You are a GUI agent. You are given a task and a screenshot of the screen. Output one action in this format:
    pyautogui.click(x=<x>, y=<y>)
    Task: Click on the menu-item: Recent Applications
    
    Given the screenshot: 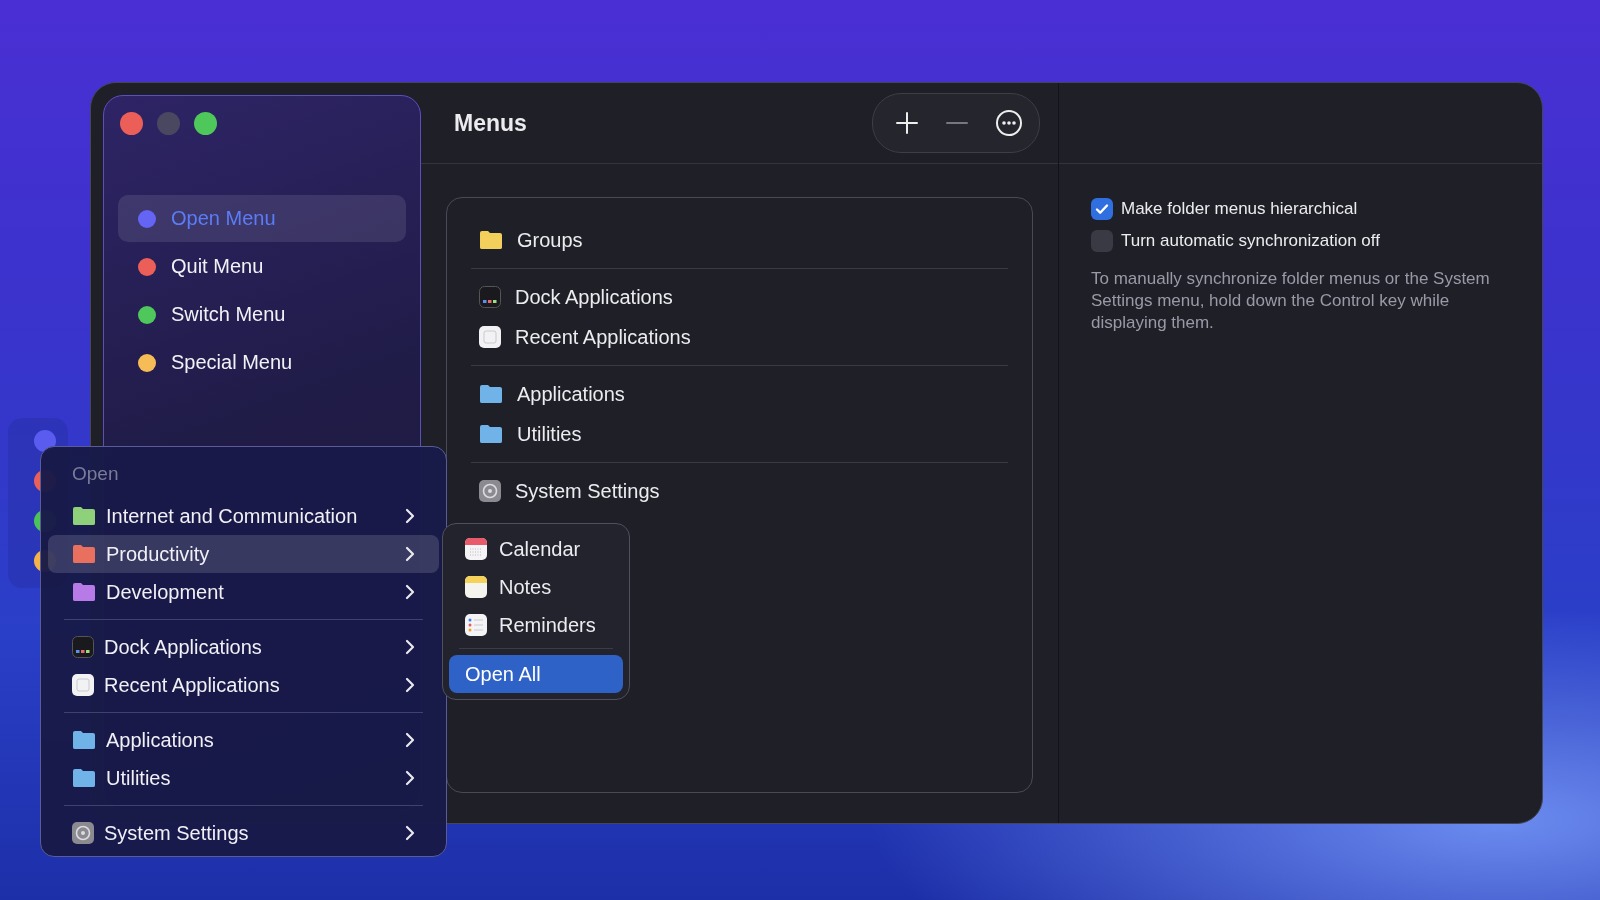 What is the action you would take?
    pyautogui.click(x=243, y=685)
    